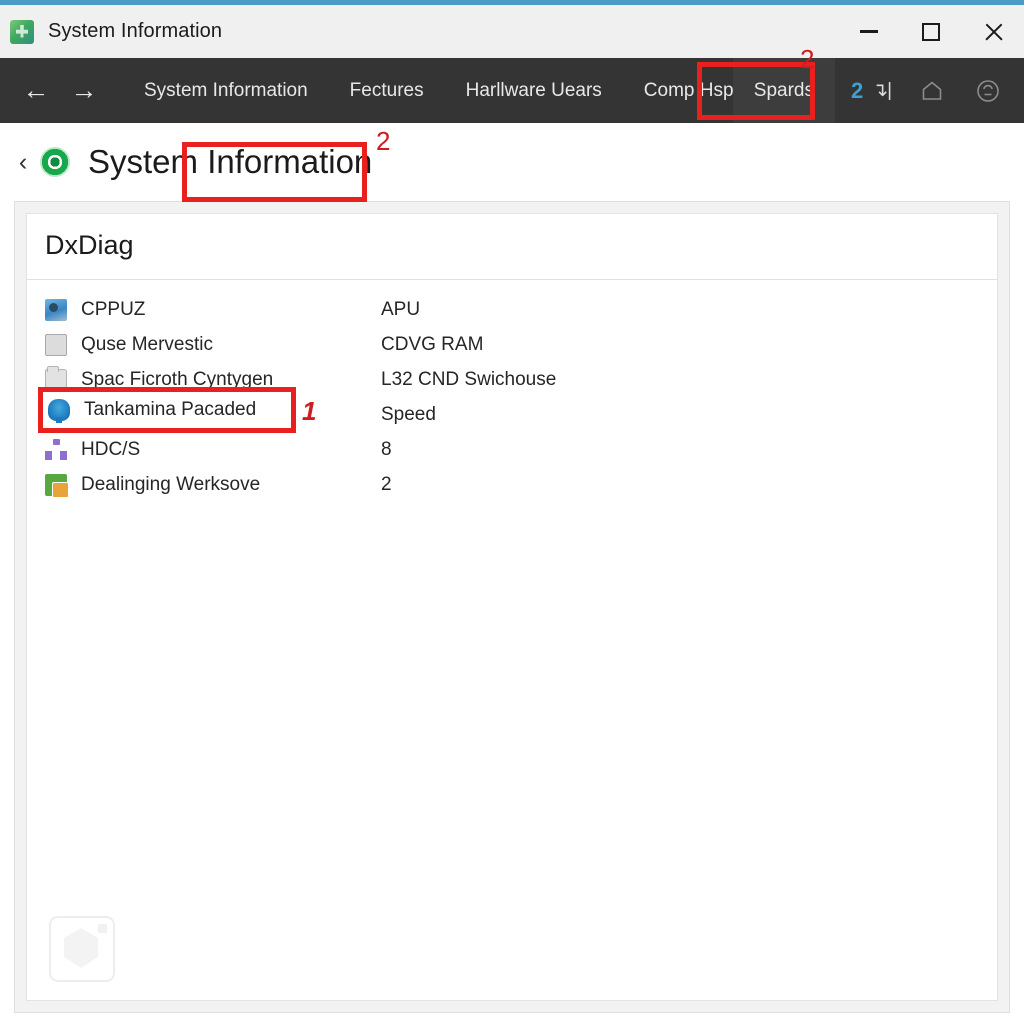 This screenshot has height=1024, width=1024. Describe the element at coordinates (36, 90) in the screenshot. I see `back-arrow-icon: ←` at that location.